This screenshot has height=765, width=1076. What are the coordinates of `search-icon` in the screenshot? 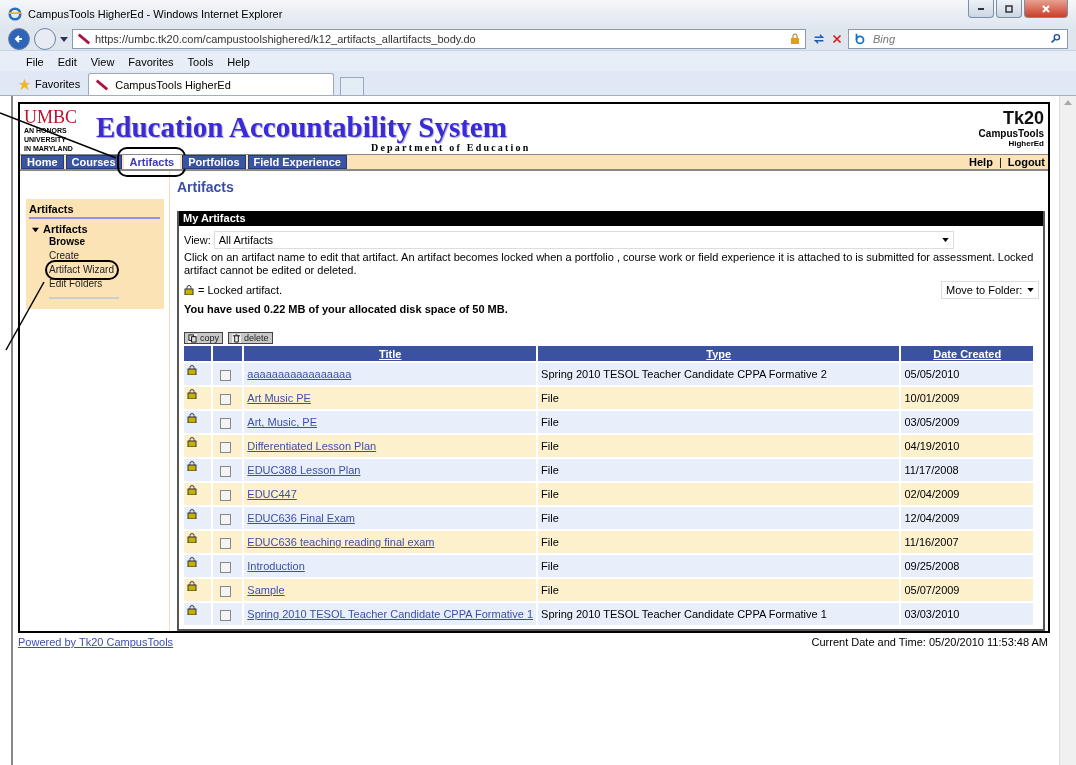 It's located at (1056, 39).